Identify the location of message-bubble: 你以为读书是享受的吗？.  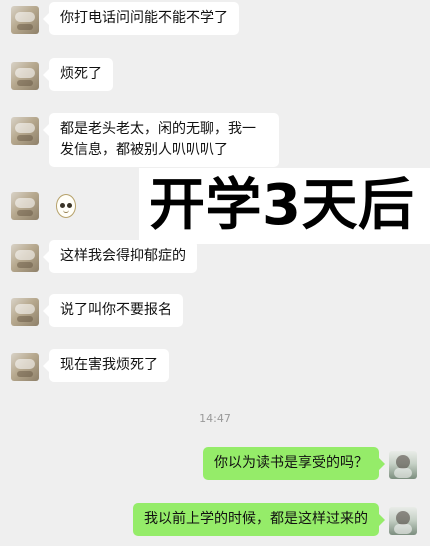
(294, 463).